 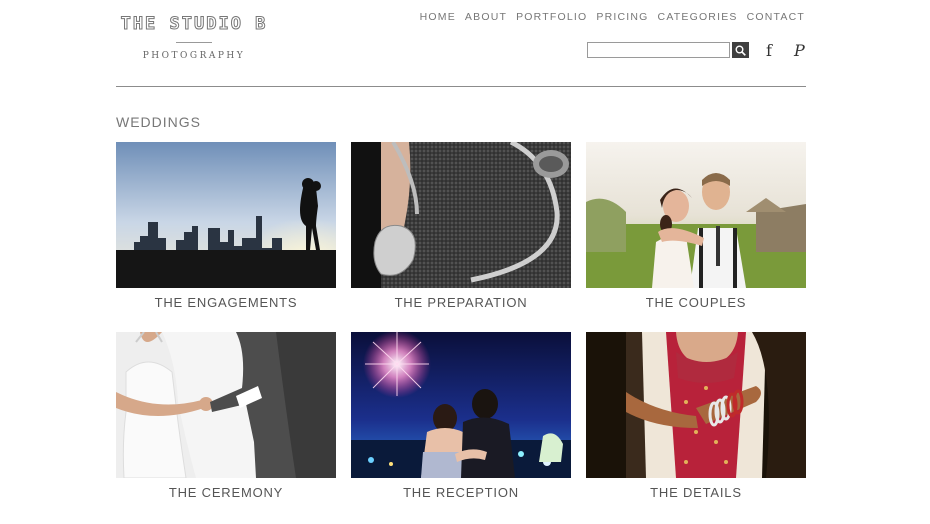 What do you see at coordinates (461, 492) in the screenshot?
I see `tile-caption: THE RECEPTION` at bounding box center [461, 492].